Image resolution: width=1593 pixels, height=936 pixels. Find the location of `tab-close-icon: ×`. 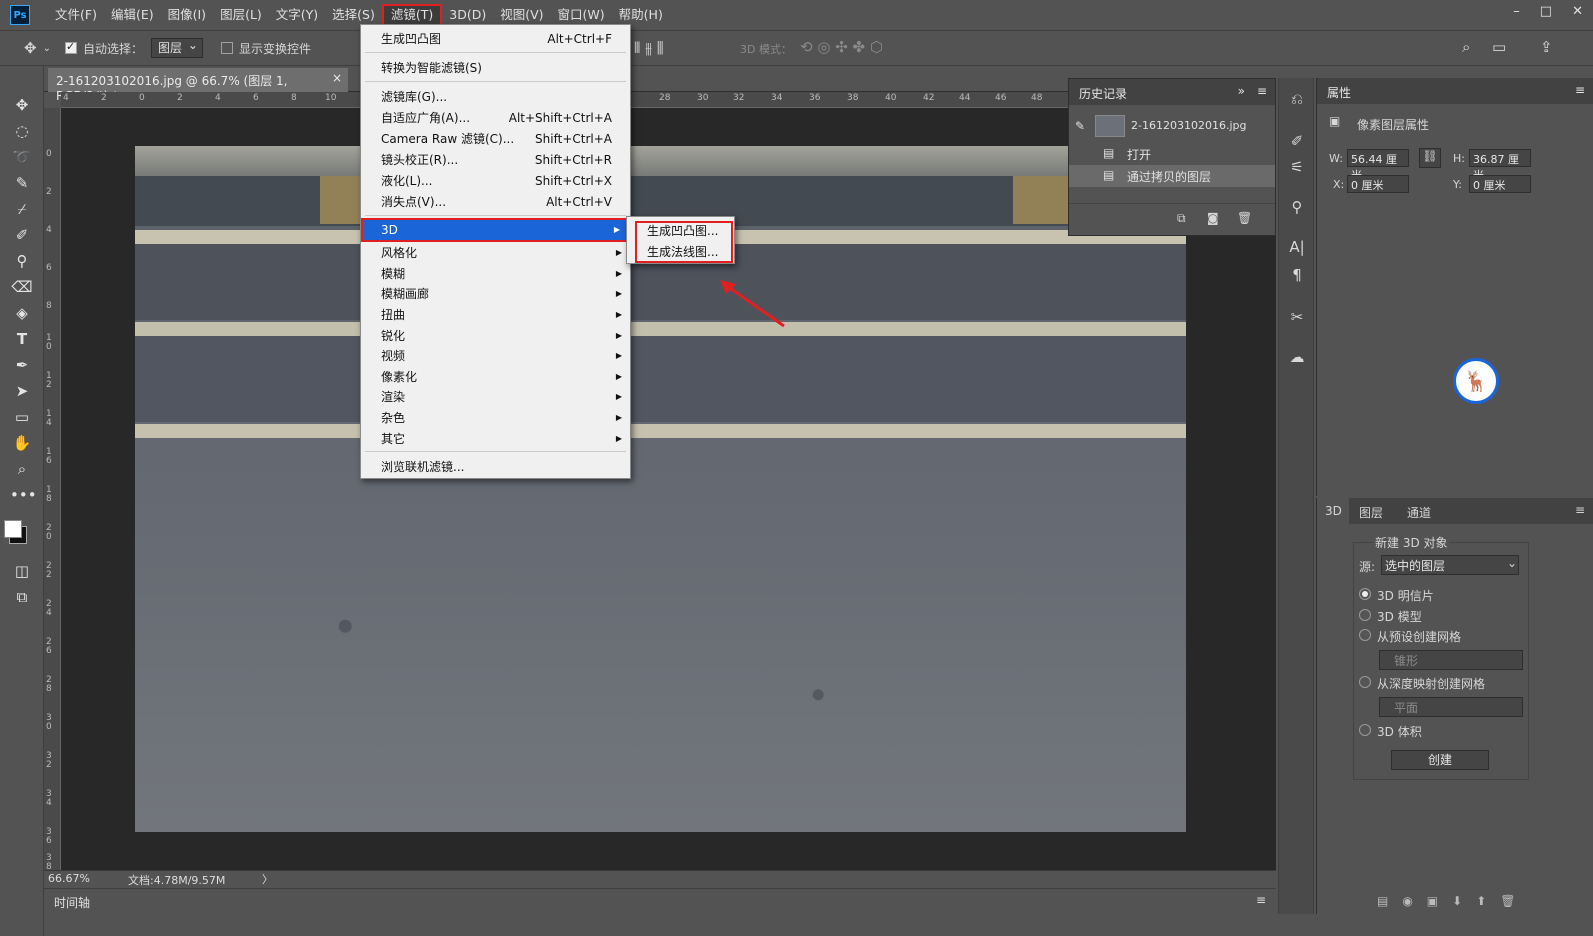

tab-close-icon: × is located at coordinates (337, 78).